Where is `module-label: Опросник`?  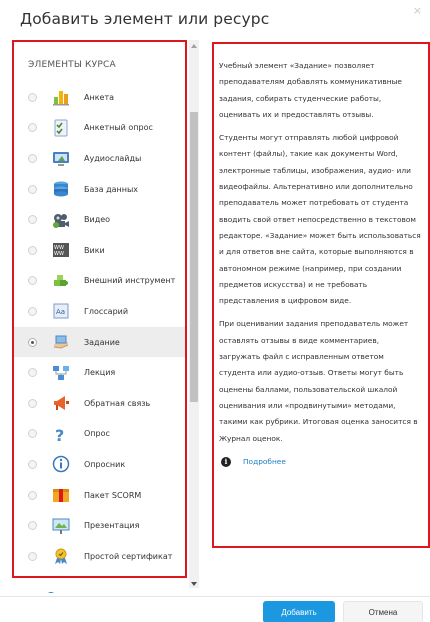
module-label: Опросник is located at coordinates (105, 464).